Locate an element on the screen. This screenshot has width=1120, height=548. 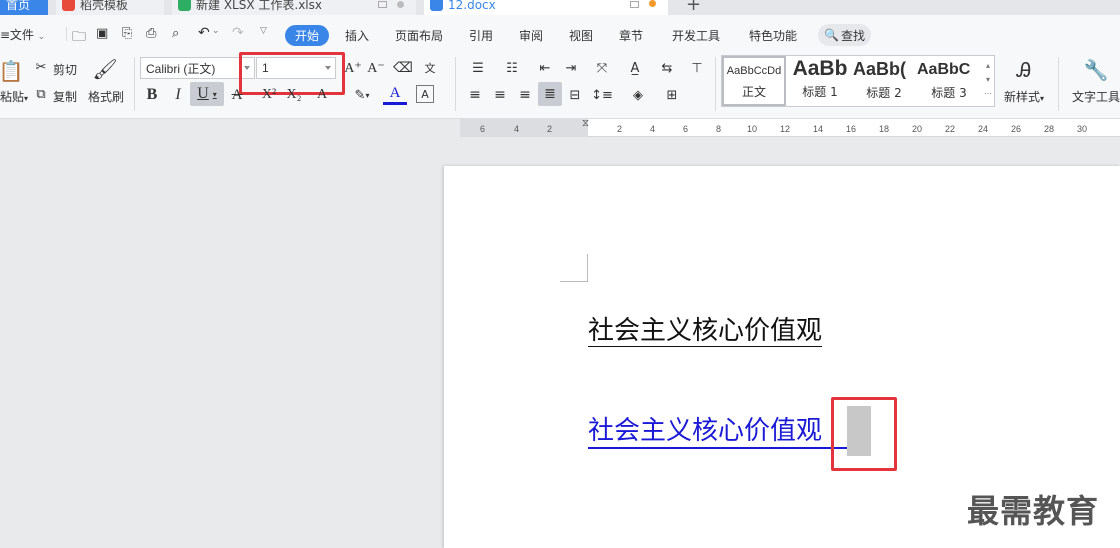
ruler-tick: 30 is located at coordinates (1082, 129).